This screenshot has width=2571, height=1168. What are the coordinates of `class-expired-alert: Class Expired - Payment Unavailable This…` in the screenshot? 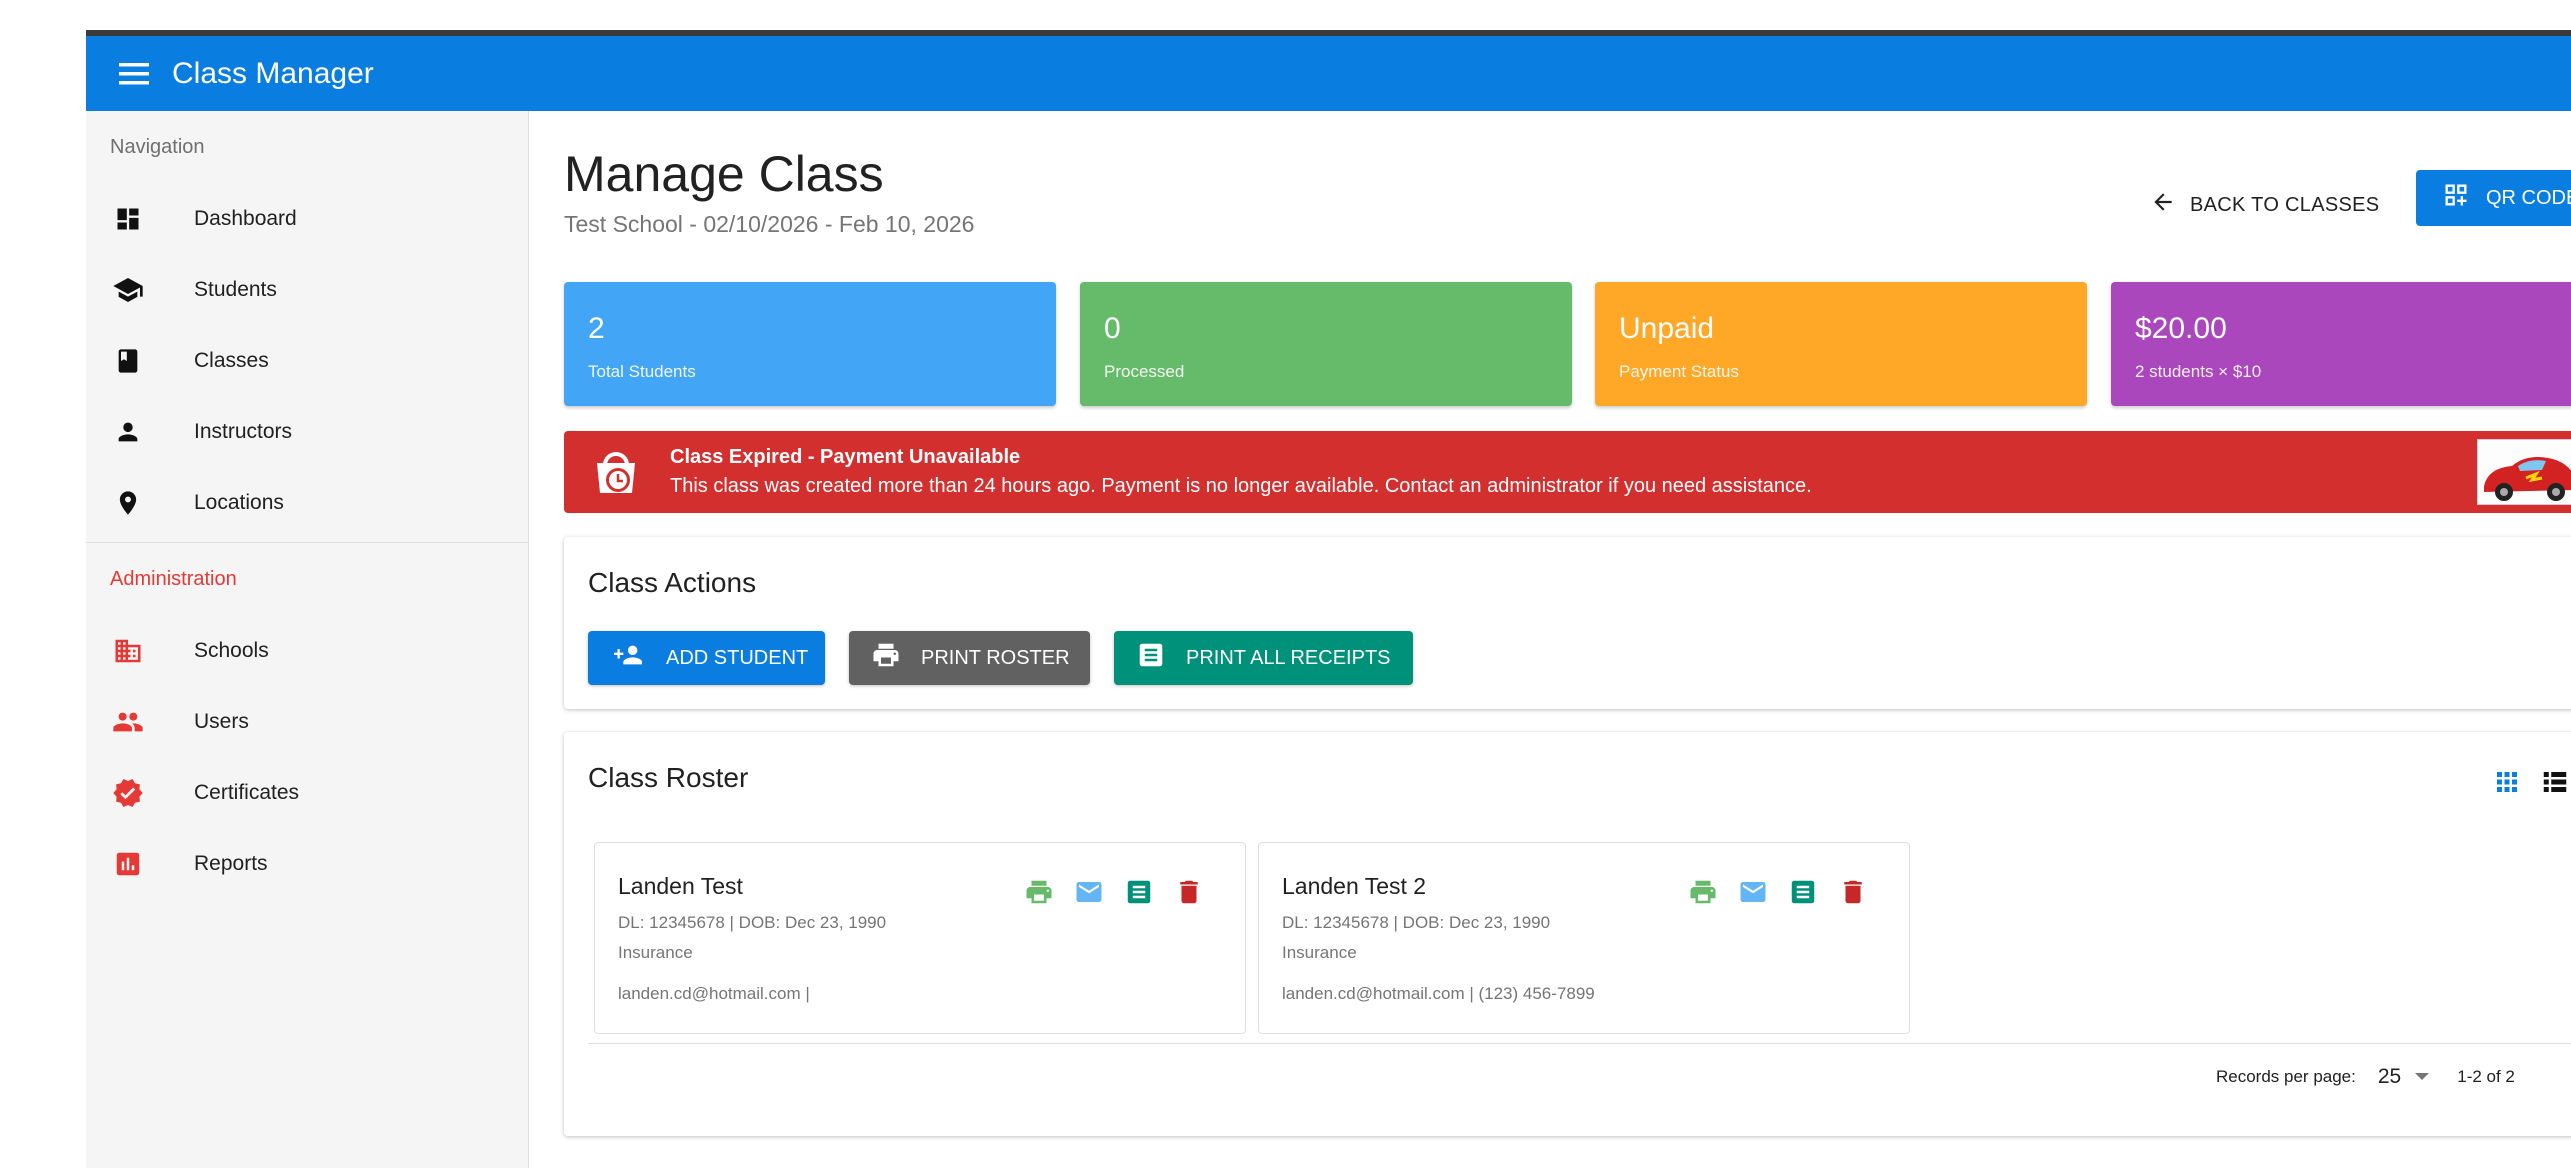 It's located at (1567, 472).